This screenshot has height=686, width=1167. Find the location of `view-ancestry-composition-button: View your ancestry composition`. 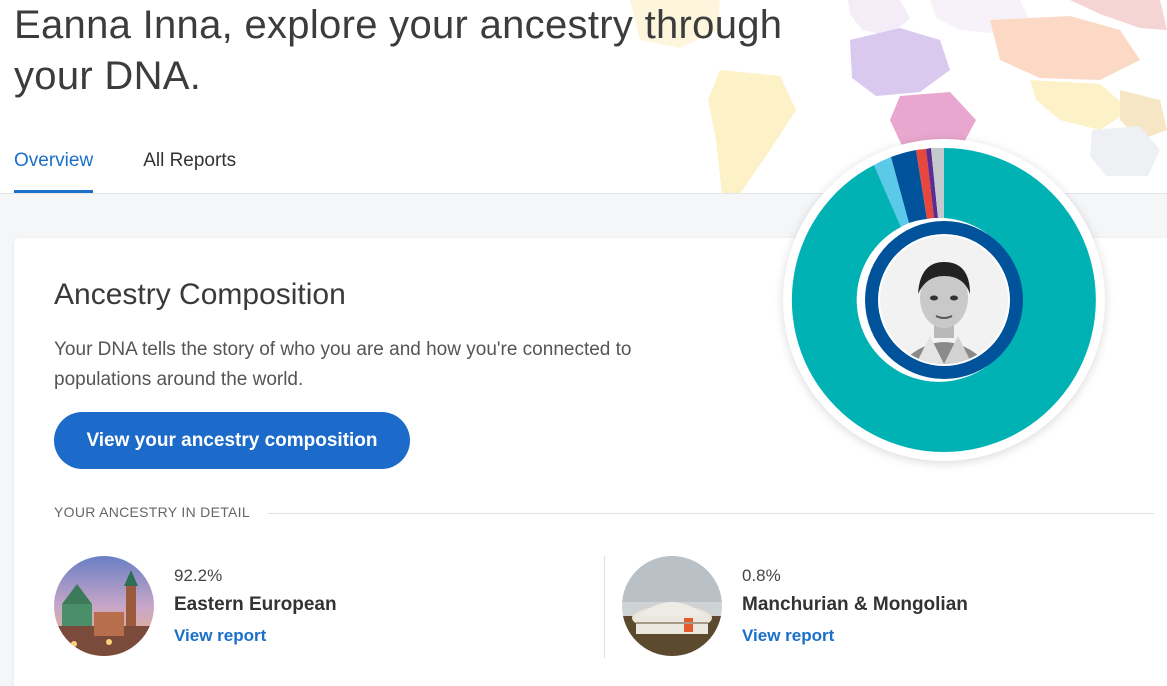

view-ancestry-composition-button: View your ancestry composition is located at coordinates (232, 440).